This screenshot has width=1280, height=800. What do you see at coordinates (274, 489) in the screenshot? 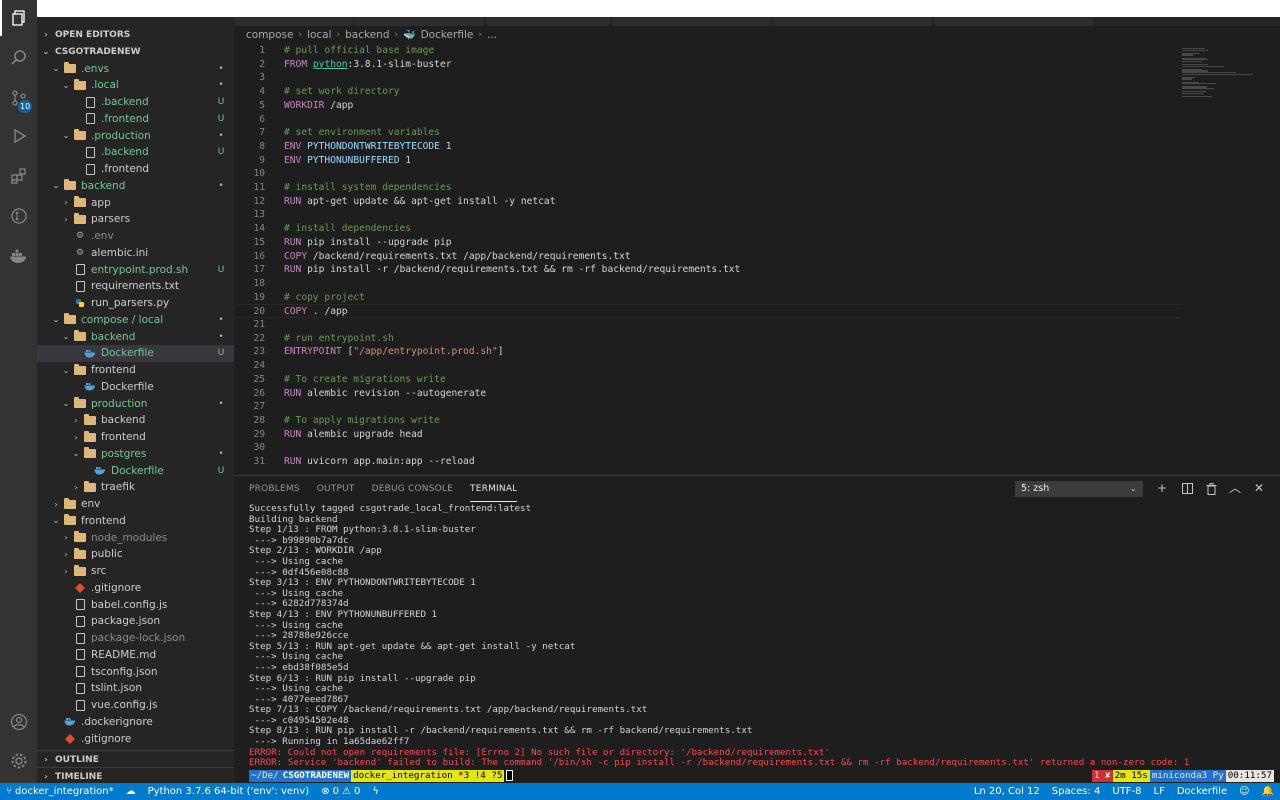
I see `tab-problems: PROBLEMS` at bounding box center [274, 489].